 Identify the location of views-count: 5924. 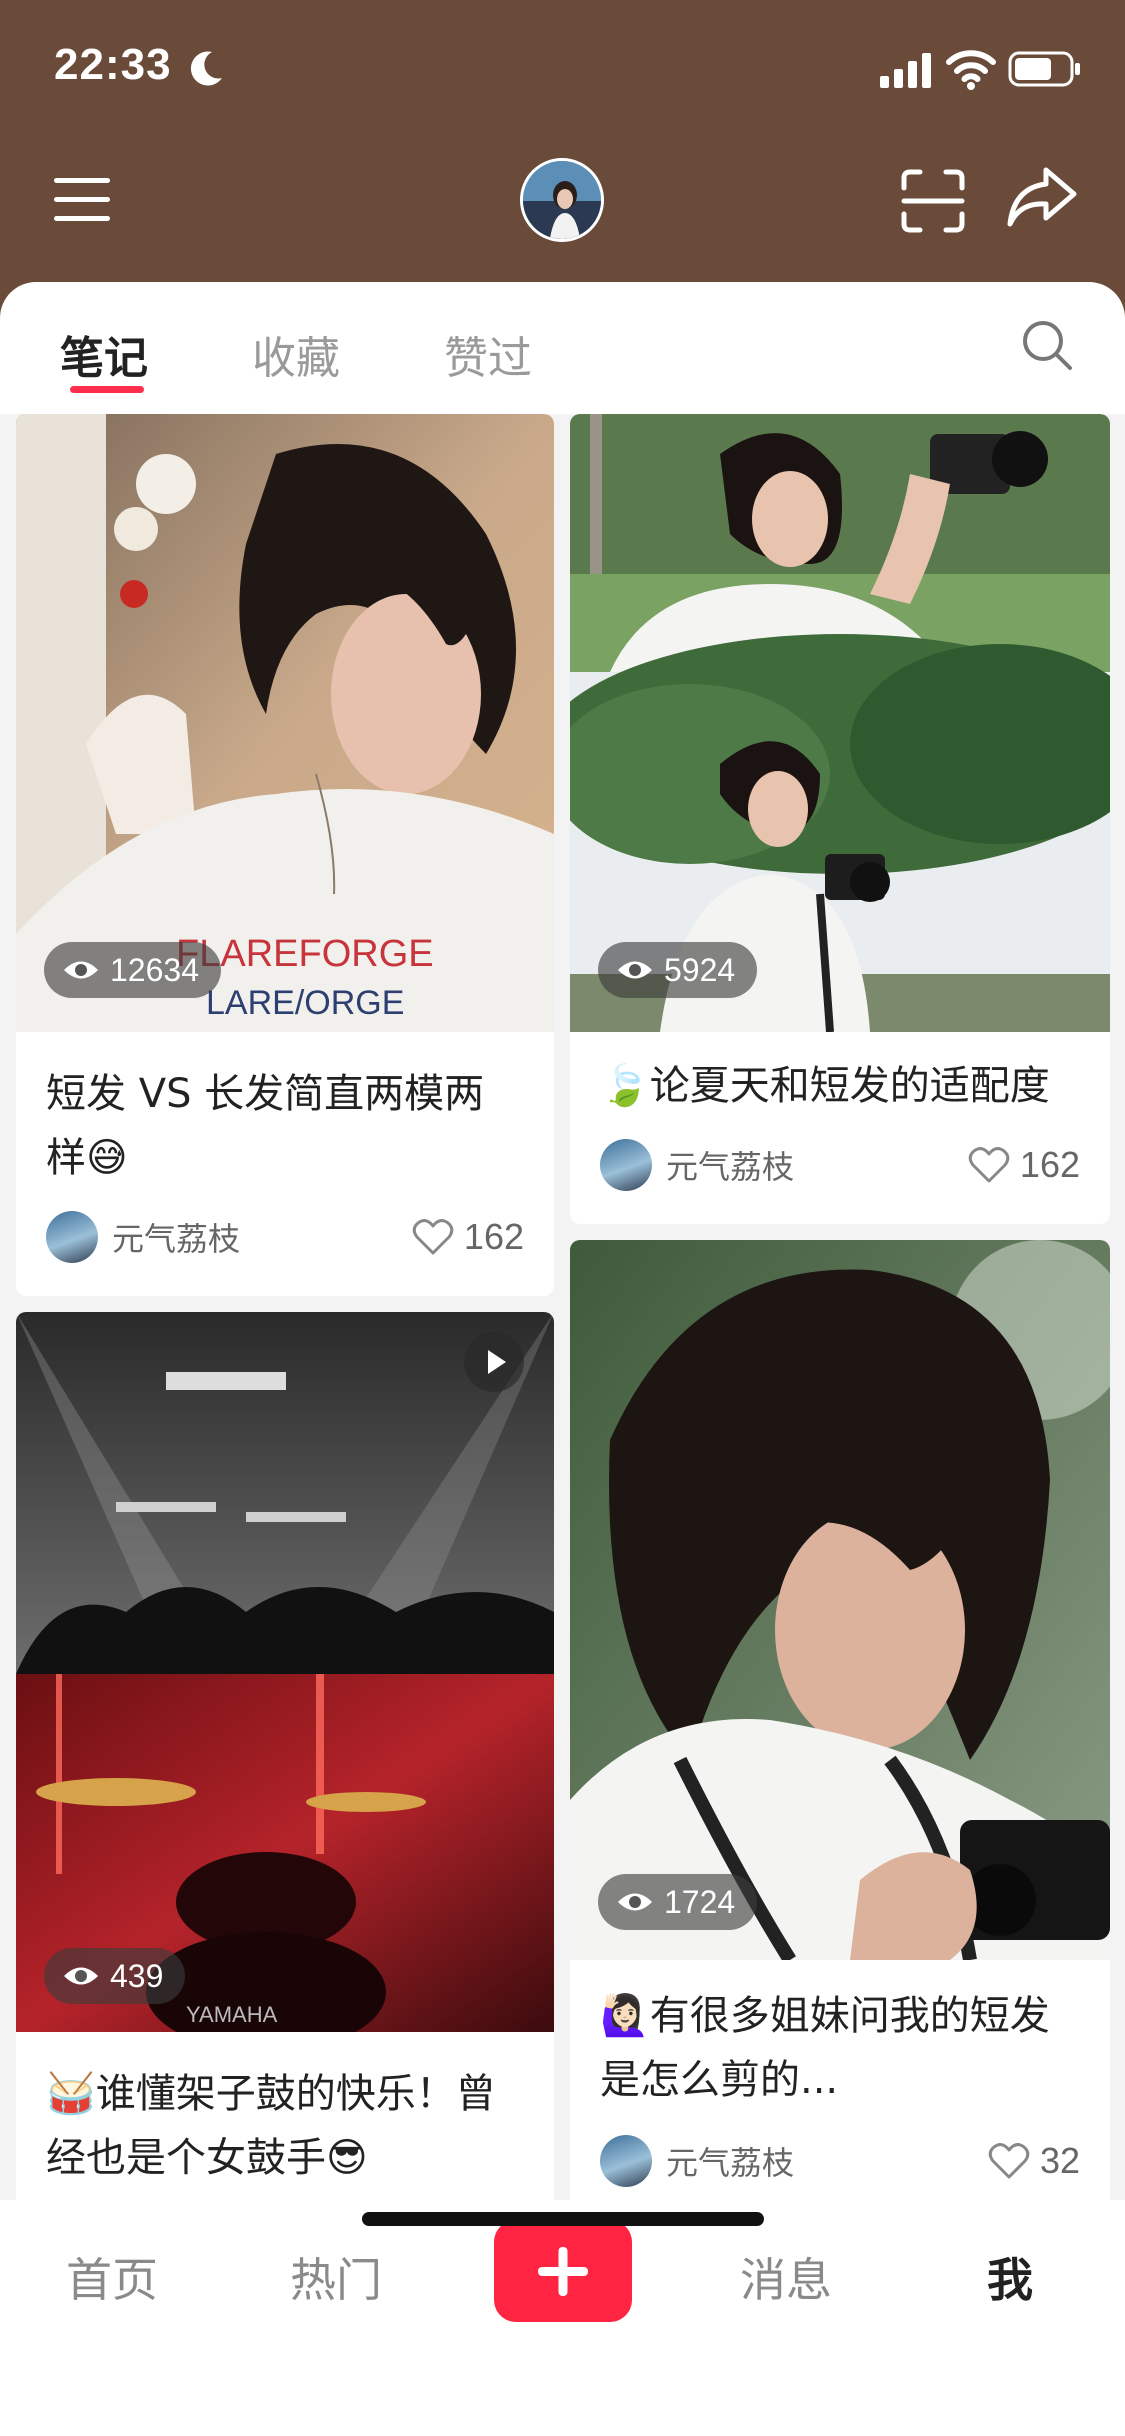
(700, 969).